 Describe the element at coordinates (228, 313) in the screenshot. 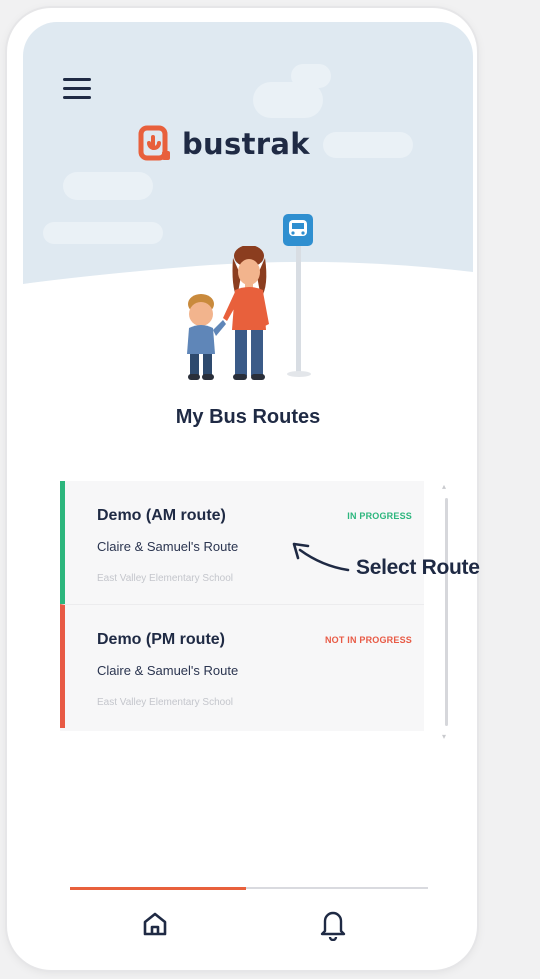

I see `parent-child-illustration` at that location.